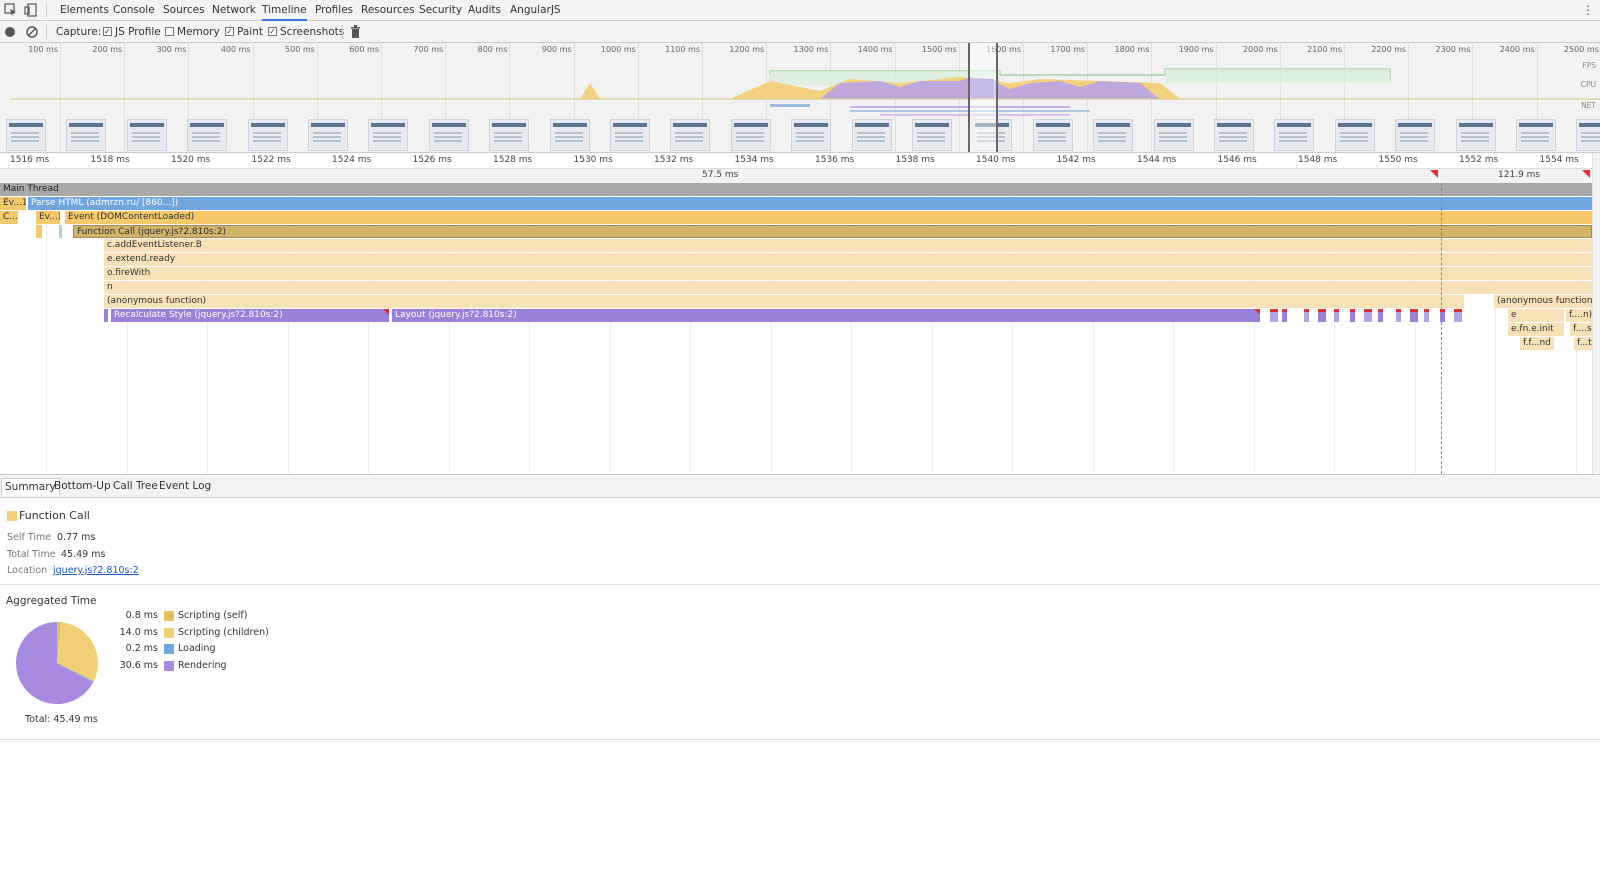 This screenshot has width=1600, height=884. What do you see at coordinates (250, 315) in the screenshot?
I see `flame-recalculate-style-bar: Recalculate Style (jquery.js?2.810s:2)` at bounding box center [250, 315].